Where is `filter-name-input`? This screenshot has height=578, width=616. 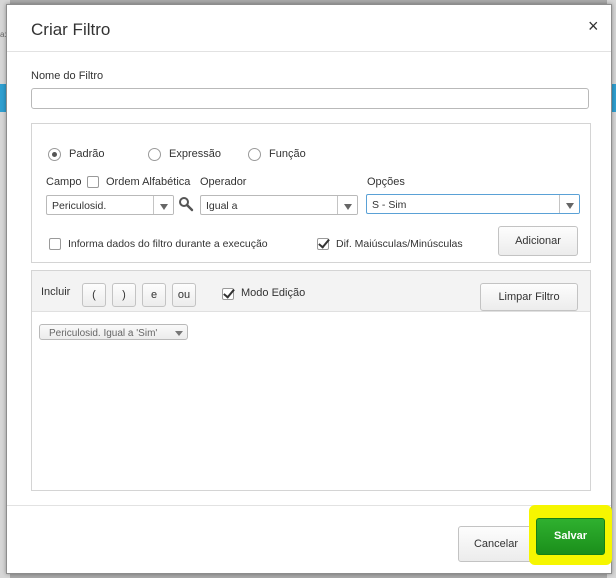
filter-name-input is located at coordinates (310, 98).